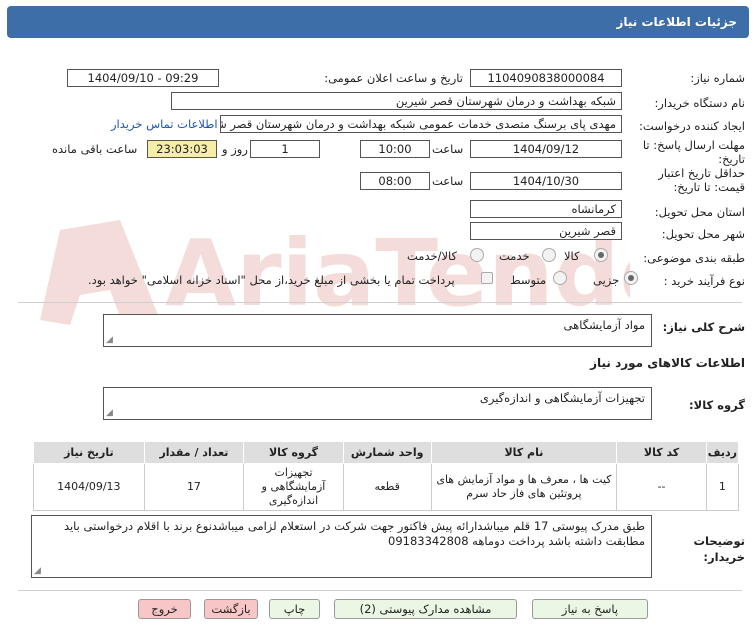  I want to click on days-remaining-field: 1, so click(285, 149).